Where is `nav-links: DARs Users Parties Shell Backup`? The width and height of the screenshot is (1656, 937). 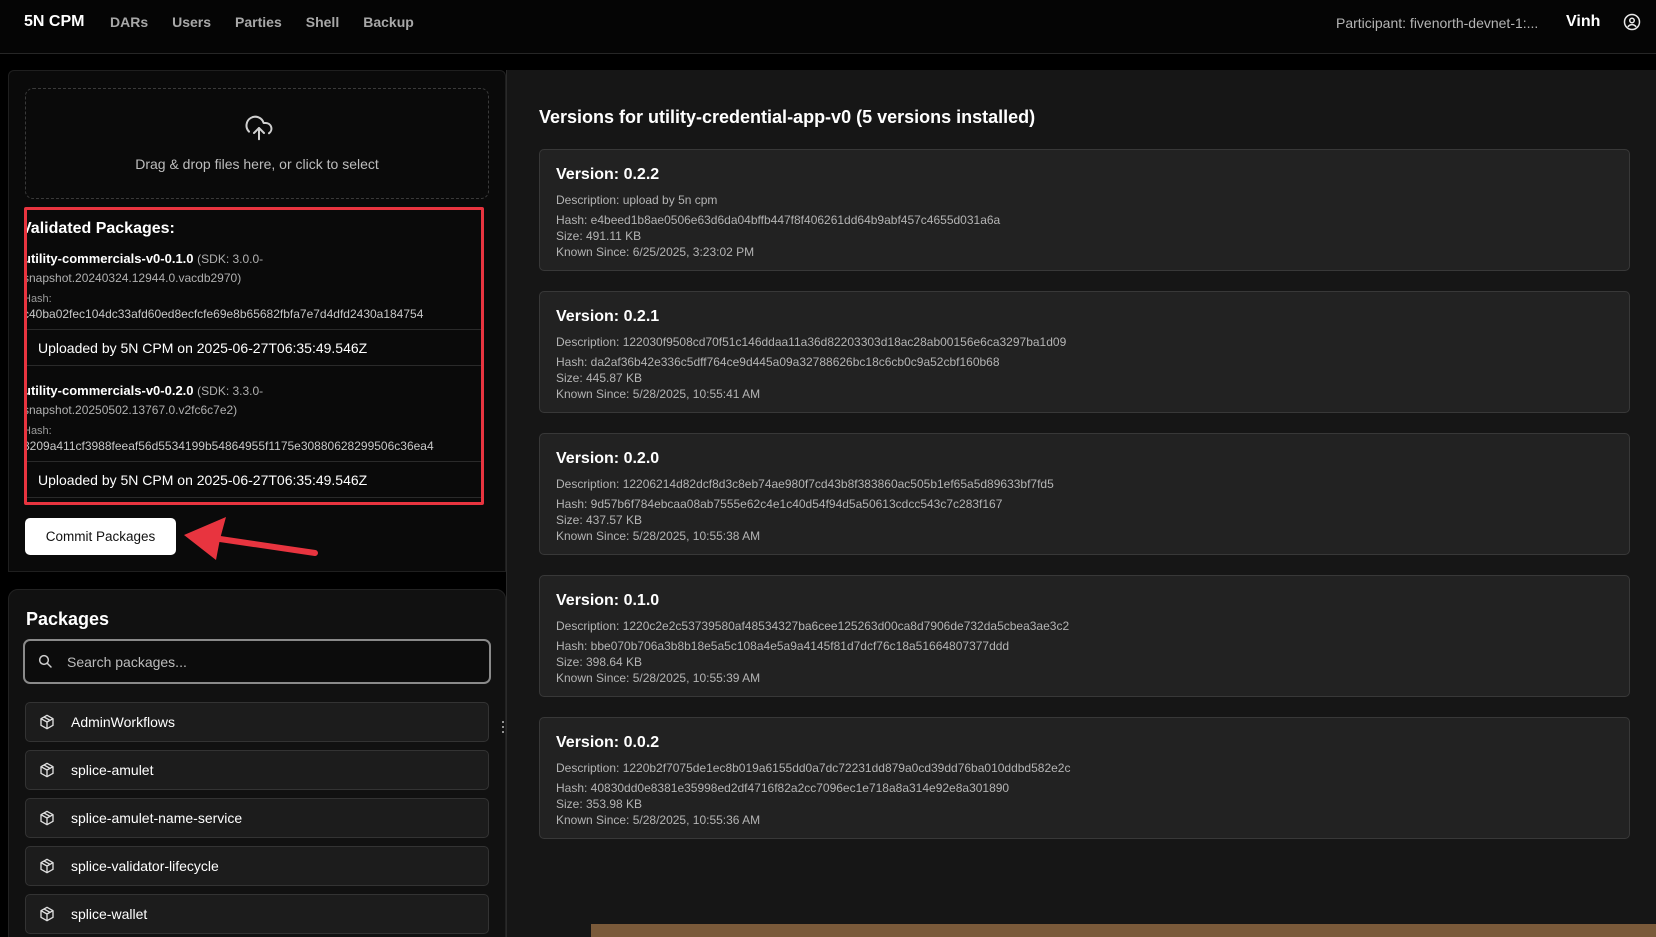
nav-links: DARs Users Parties Shell Backup is located at coordinates (274, 22).